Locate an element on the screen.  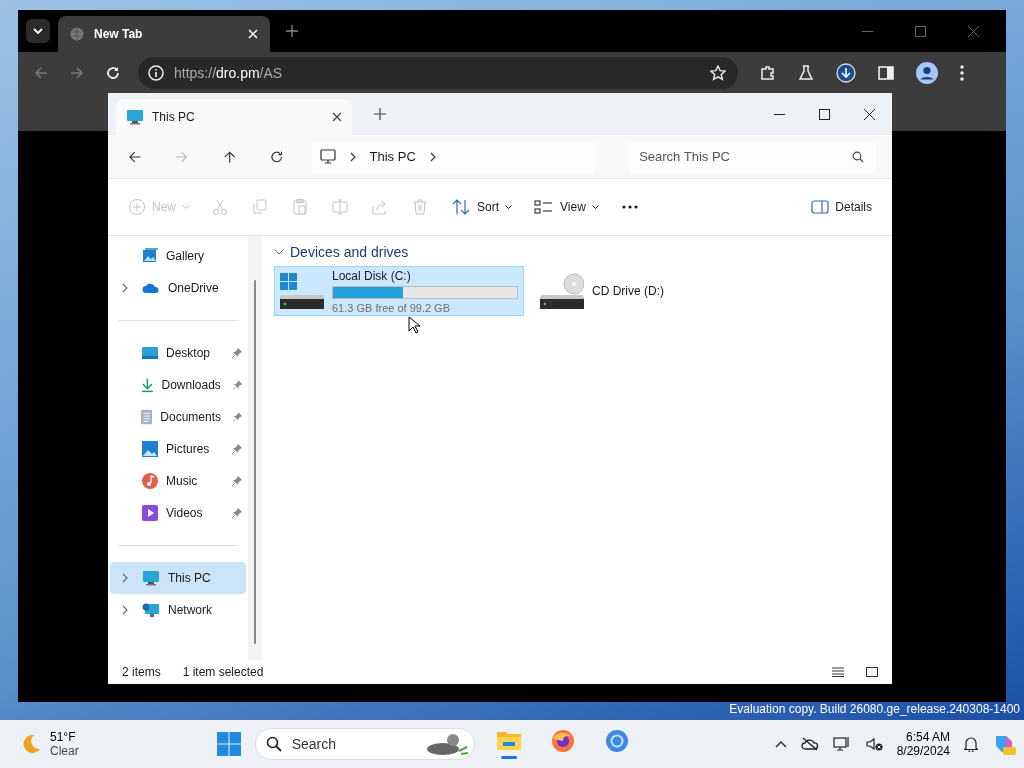
sidebar-item: Pictures is located at coordinates (178, 449).